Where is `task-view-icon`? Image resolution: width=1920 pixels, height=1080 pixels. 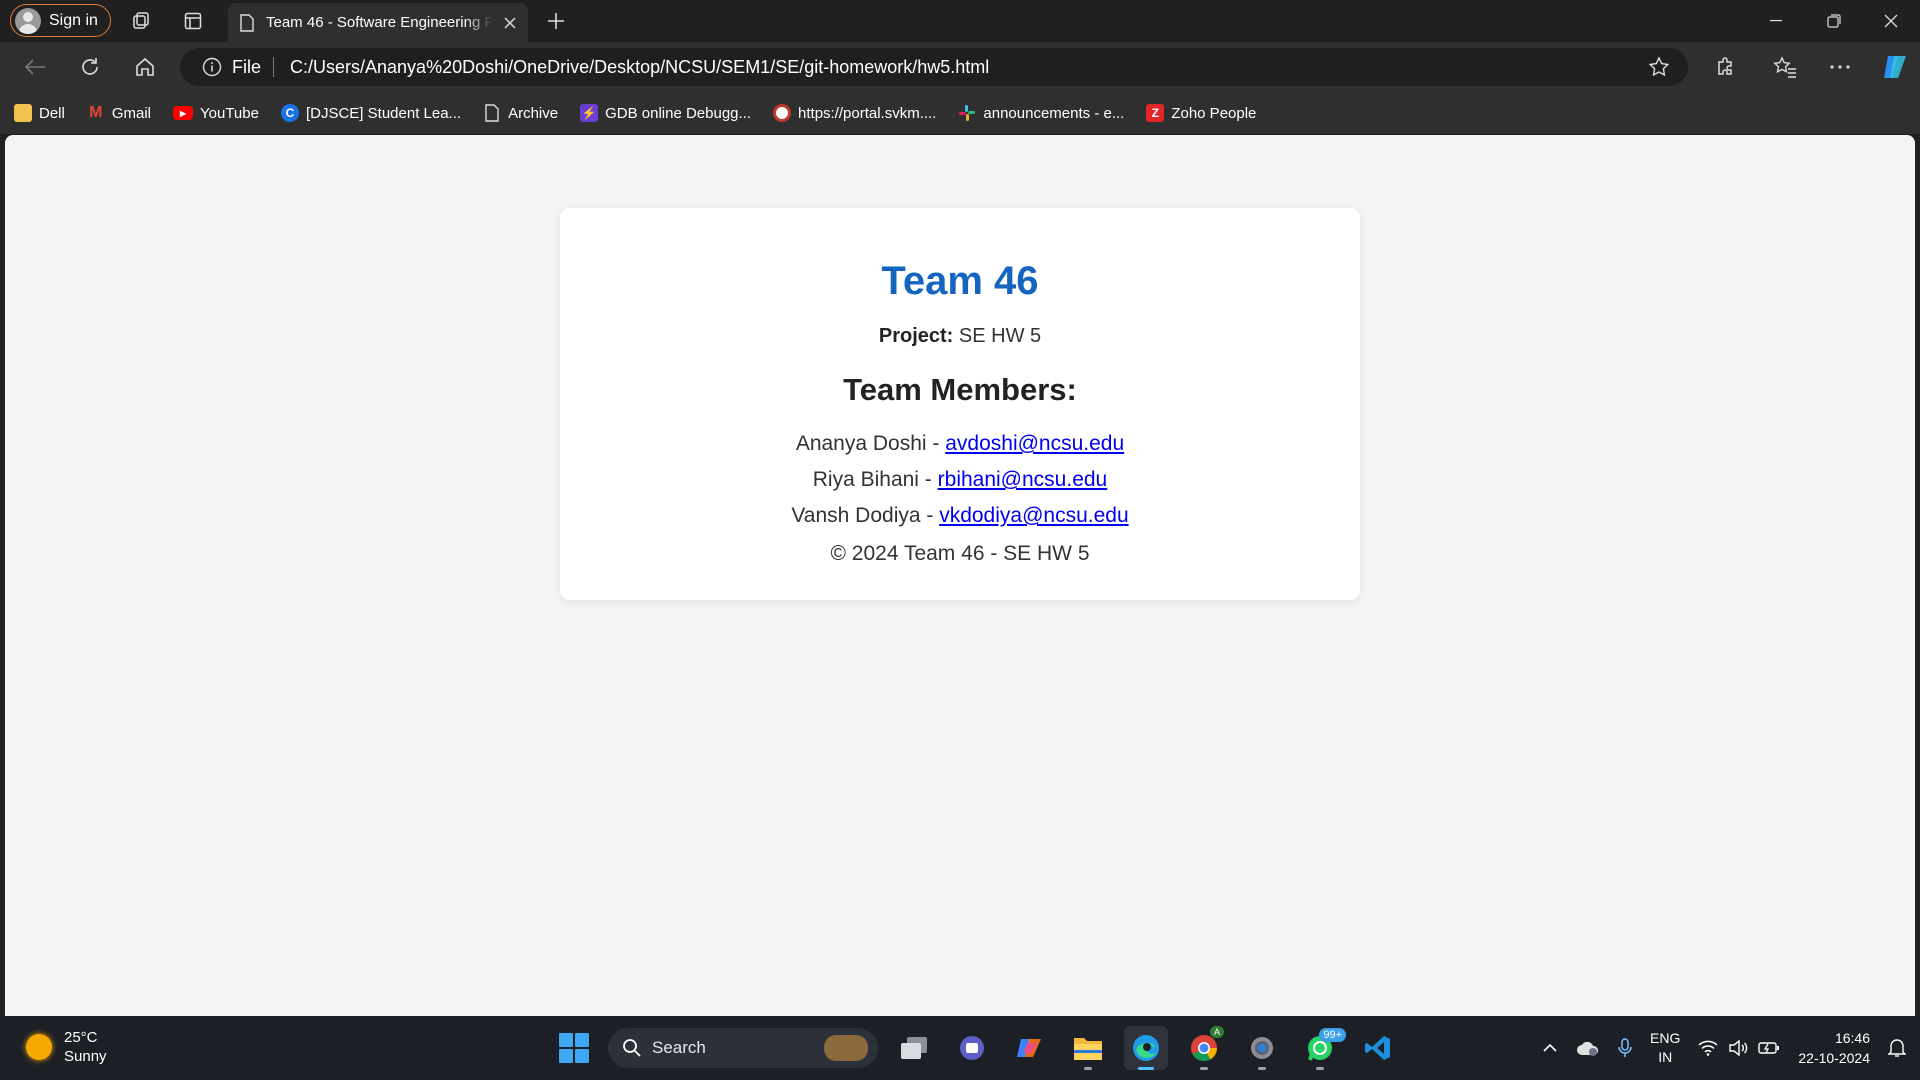
task-view-icon is located at coordinates (914, 1048).